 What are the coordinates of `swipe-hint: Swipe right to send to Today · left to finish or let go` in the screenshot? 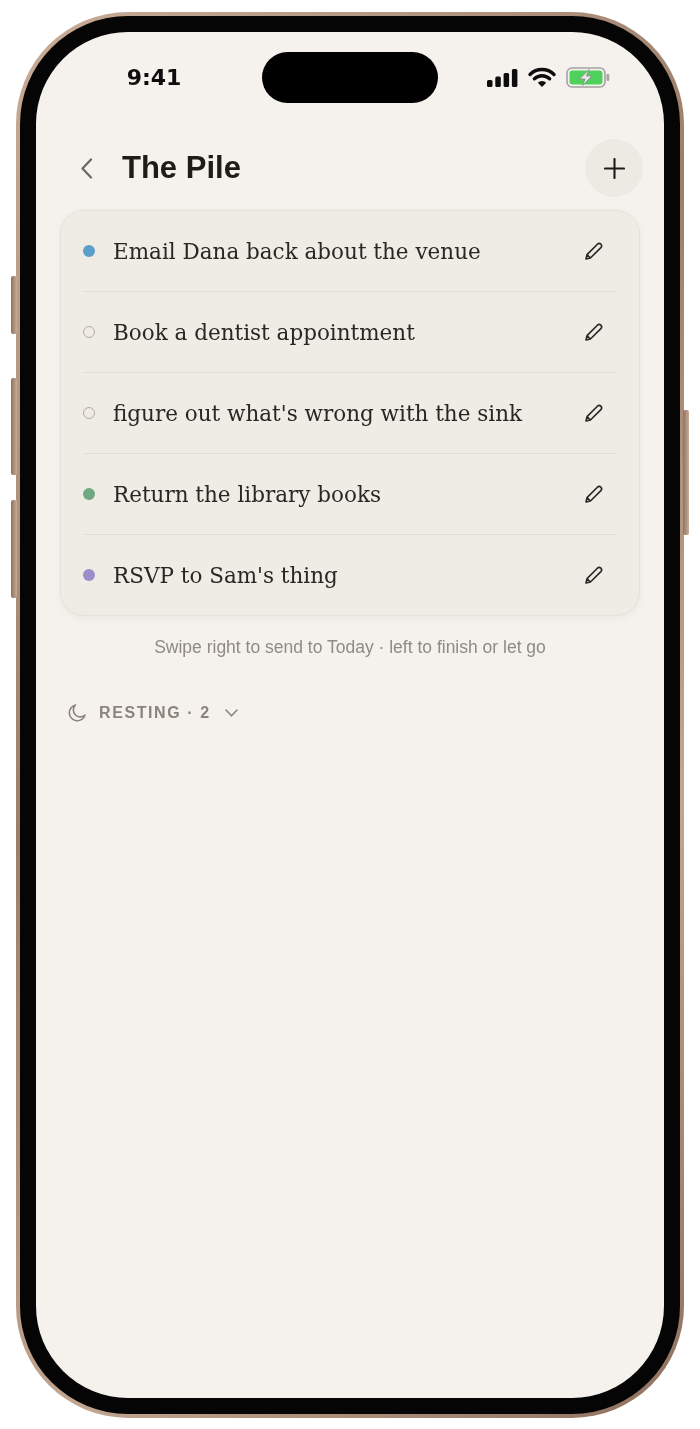 It's located at (350, 647).